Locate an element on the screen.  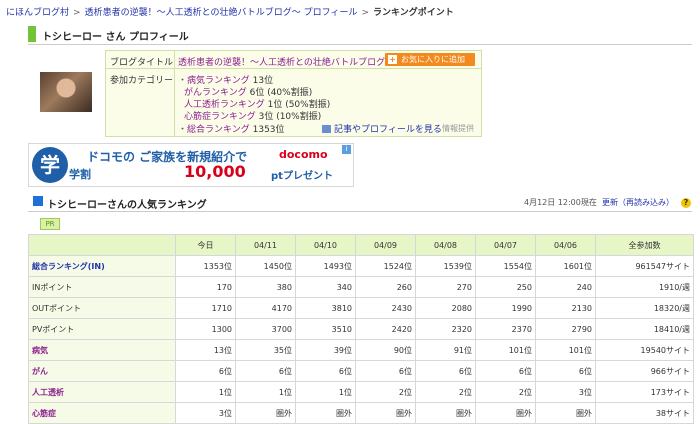
row-label: 人工透析 is located at coordinates (102, 392).